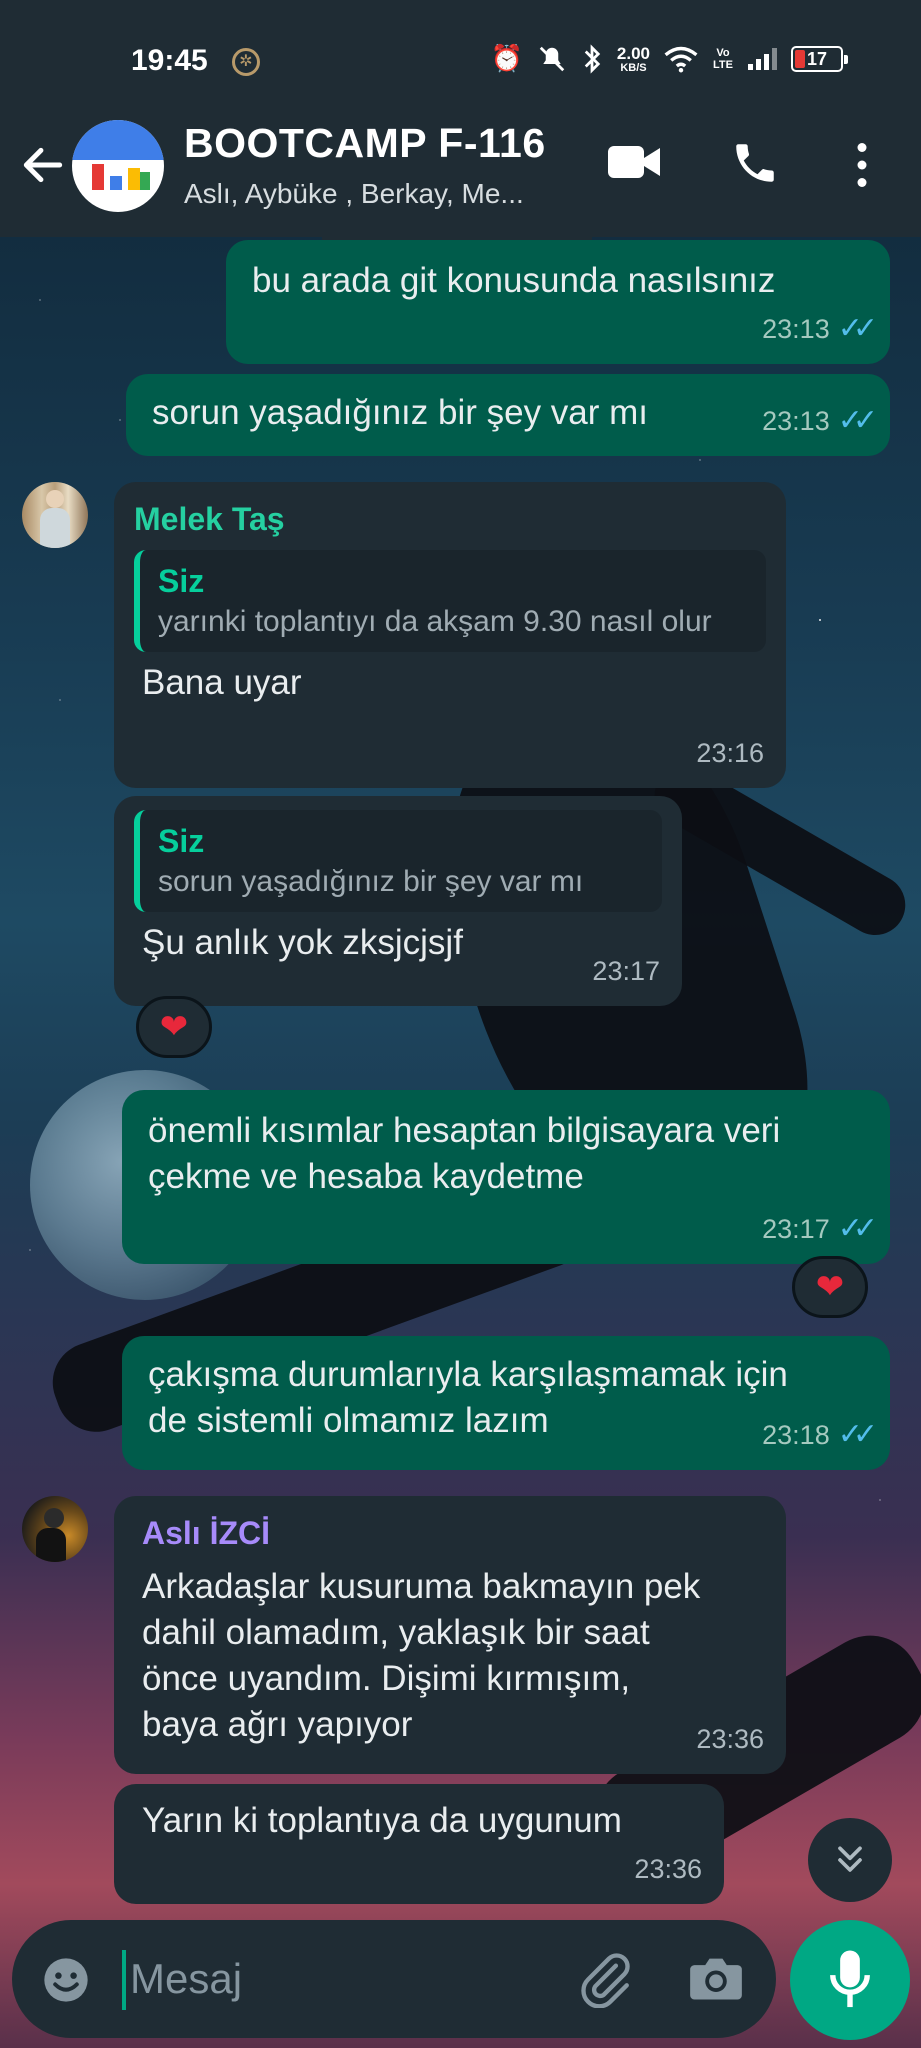  Describe the element at coordinates (302, 942) in the screenshot. I see `message-text: Şu anlık yok zksjcjsjf` at that location.